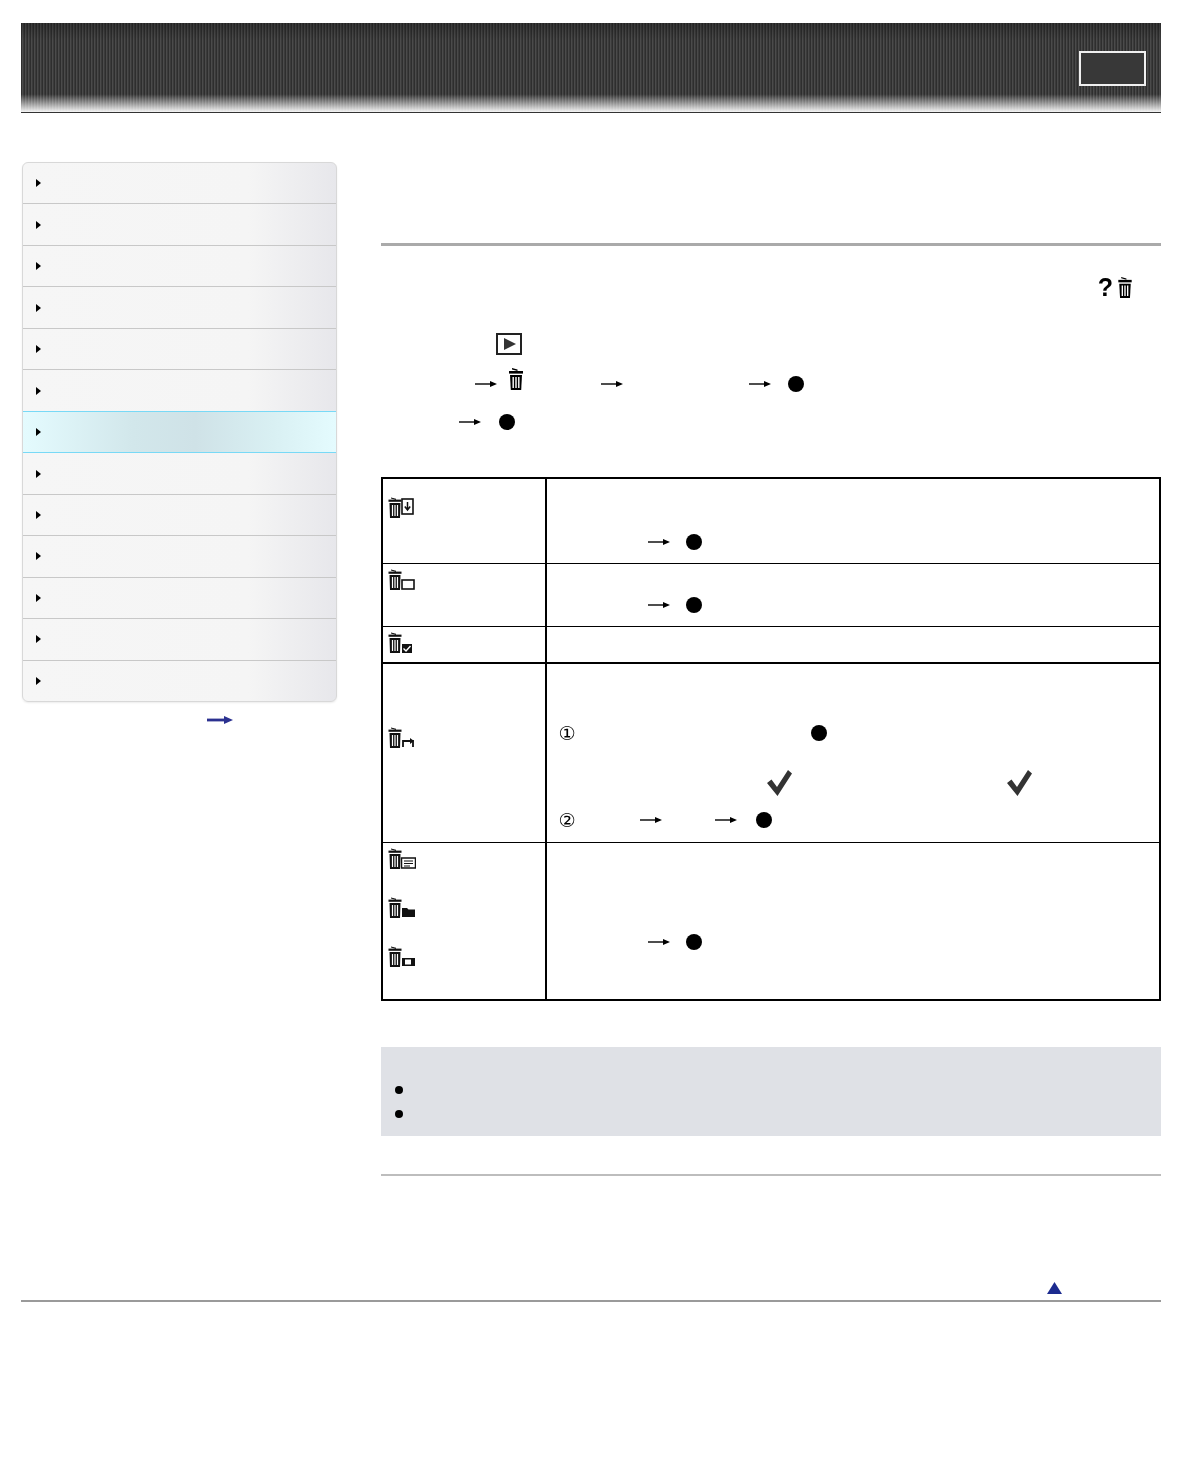  I want to click on question-mark-label: ?, so click(1105, 287).